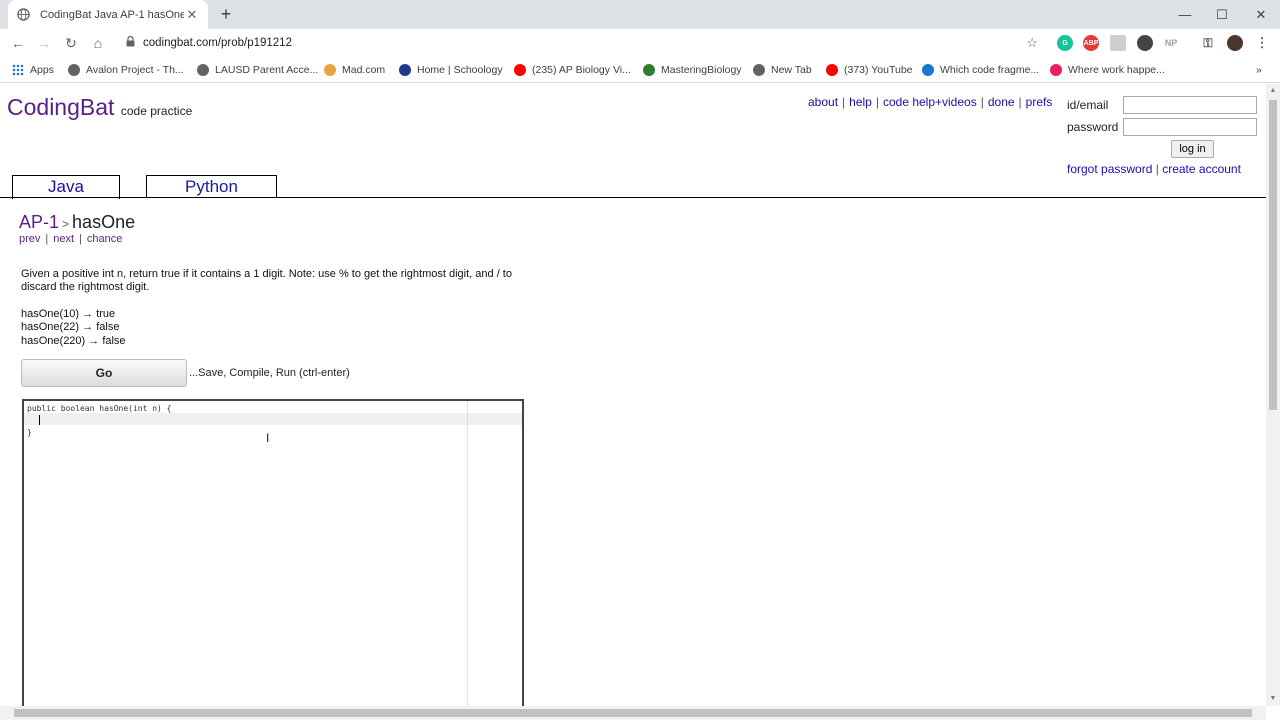 This screenshot has height=720, width=1280. Describe the element at coordinates (68, 314) in the screenshot. I see `example-item: hasOne(10) → true` at that location.